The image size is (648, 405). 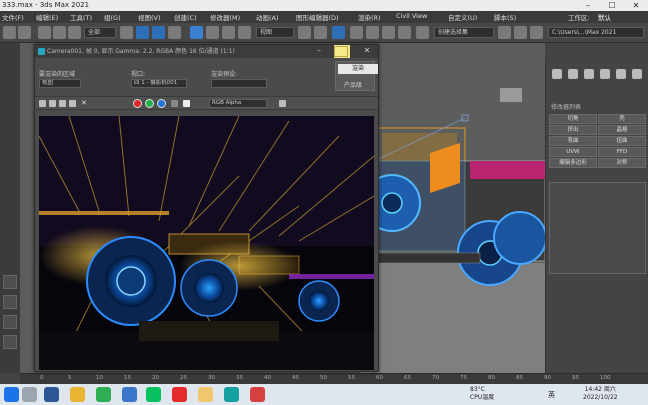 I want to click on select-object-icon, so click(x=126, y=32).